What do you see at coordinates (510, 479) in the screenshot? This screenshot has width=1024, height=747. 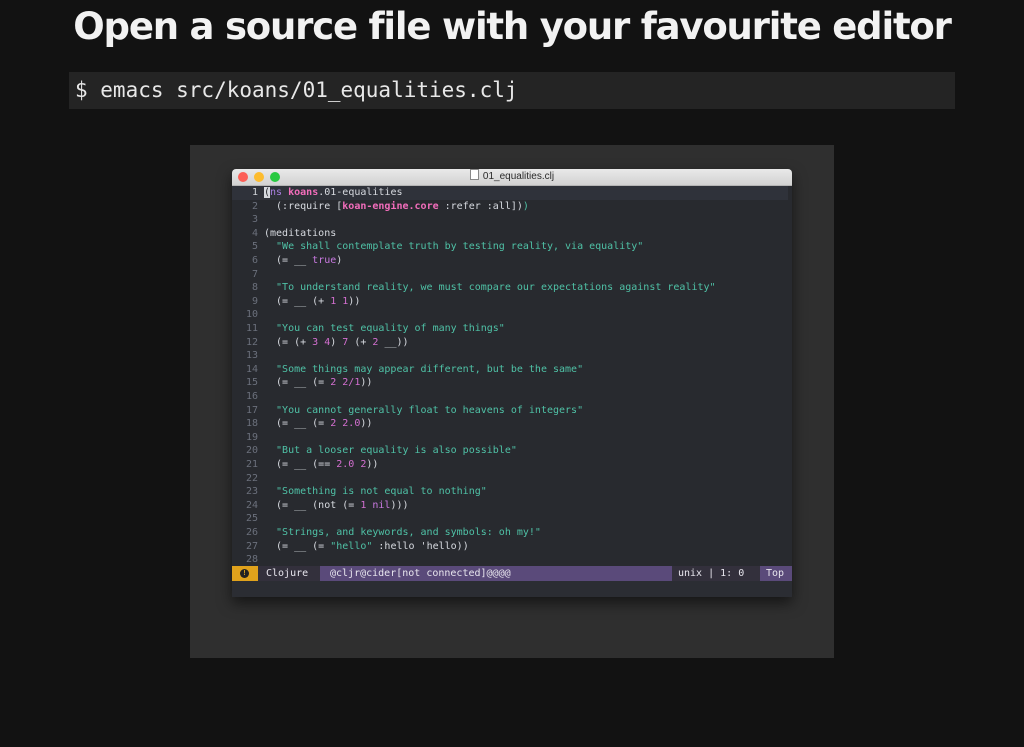 I see `code-line: 22` at bounding box center [510, 479].